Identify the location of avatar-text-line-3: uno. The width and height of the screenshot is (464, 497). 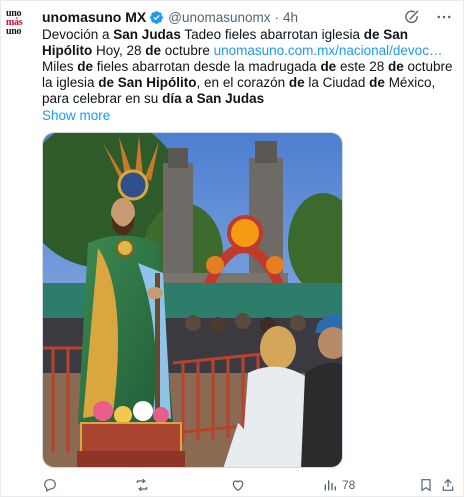
(14, 31).